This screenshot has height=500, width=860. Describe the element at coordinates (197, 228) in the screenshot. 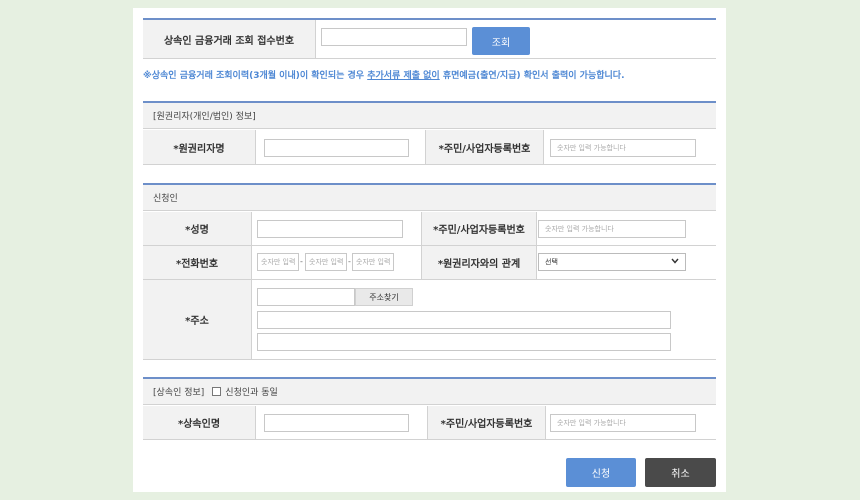

I see `applicant-name-label: *성명` at that location.